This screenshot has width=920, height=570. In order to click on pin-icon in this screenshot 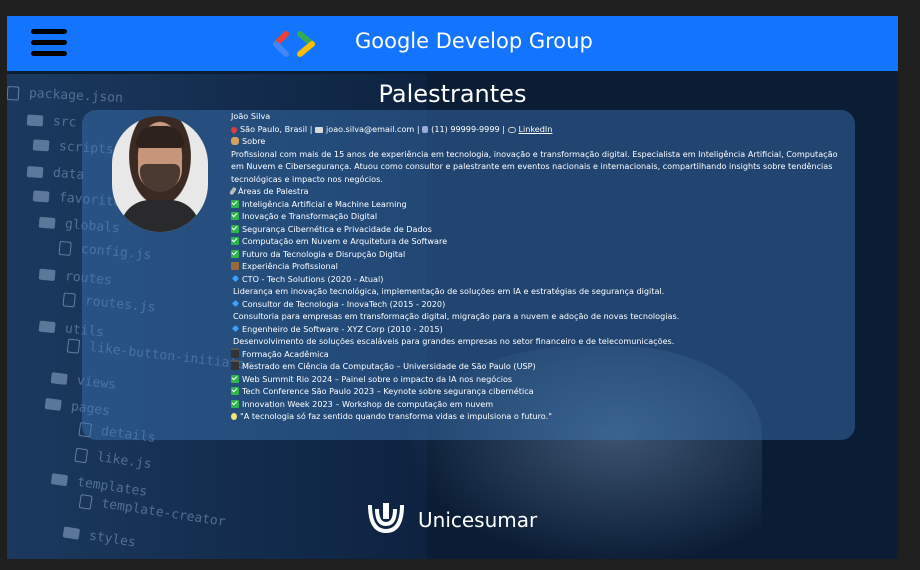, I will do `click(234, 129)`.